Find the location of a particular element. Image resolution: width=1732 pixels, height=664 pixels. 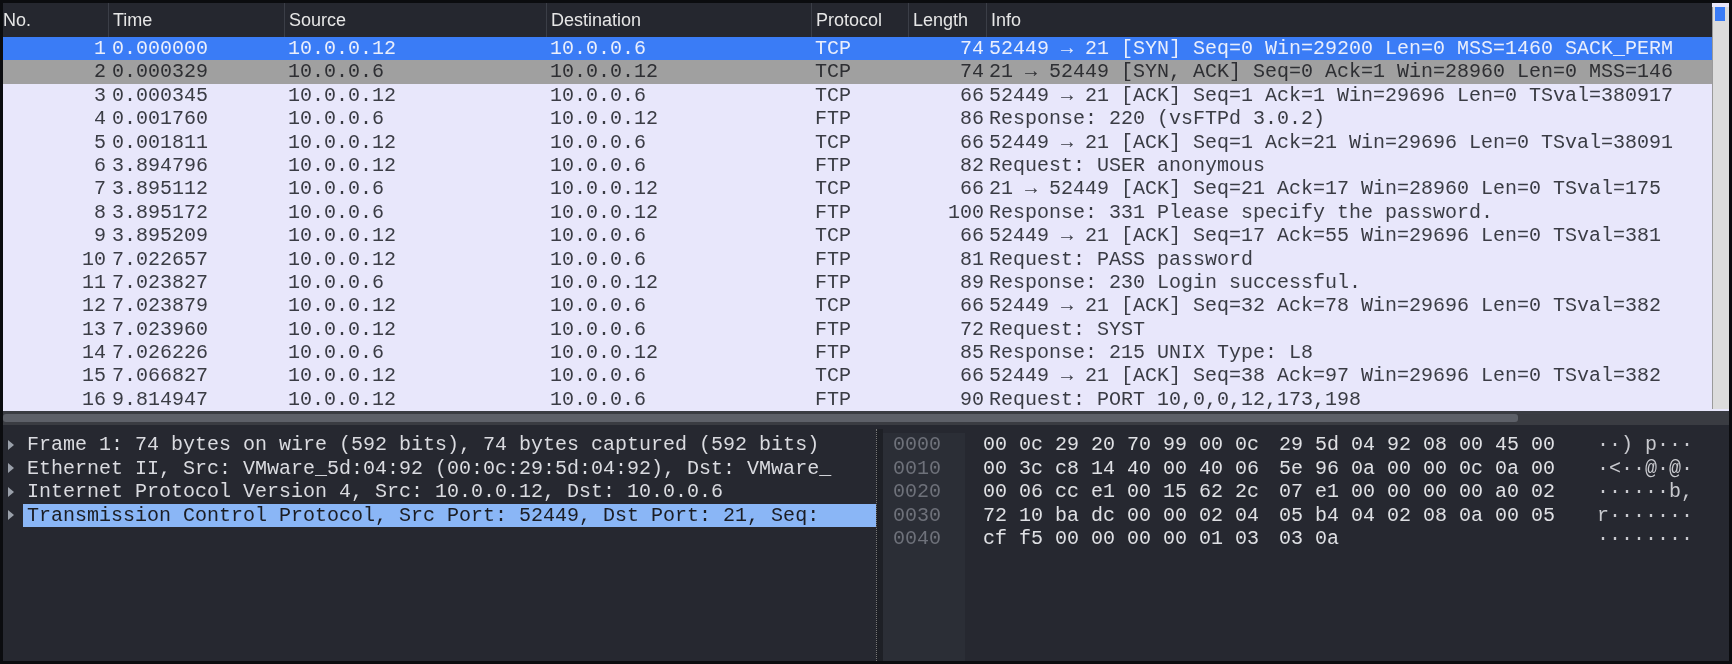

tree-item: Internet Protocol Version 4, Src: 10.0.0.12, Dst: 10.0.0.6 is located at coordinates (449, 492).